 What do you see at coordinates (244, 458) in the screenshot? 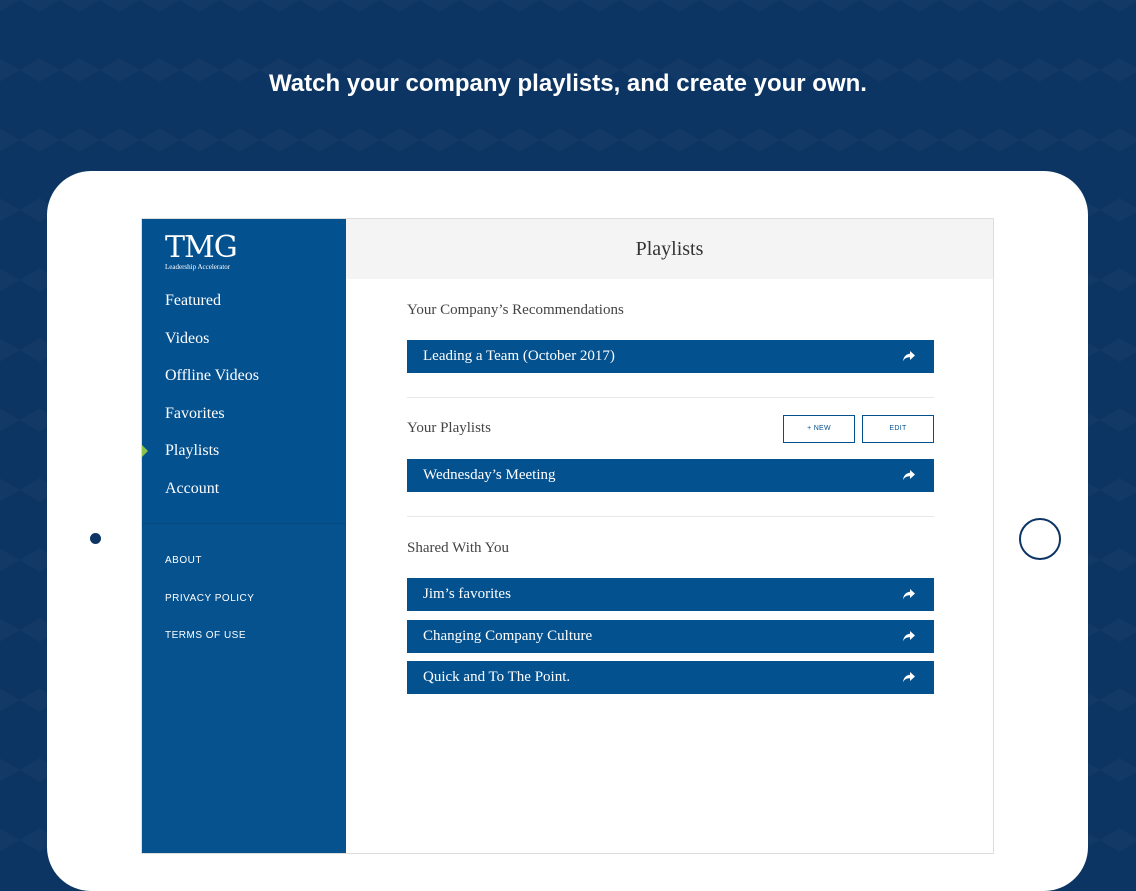
I see `sidebar-item-playlists: Playlists` at bounding box center [244, 458].